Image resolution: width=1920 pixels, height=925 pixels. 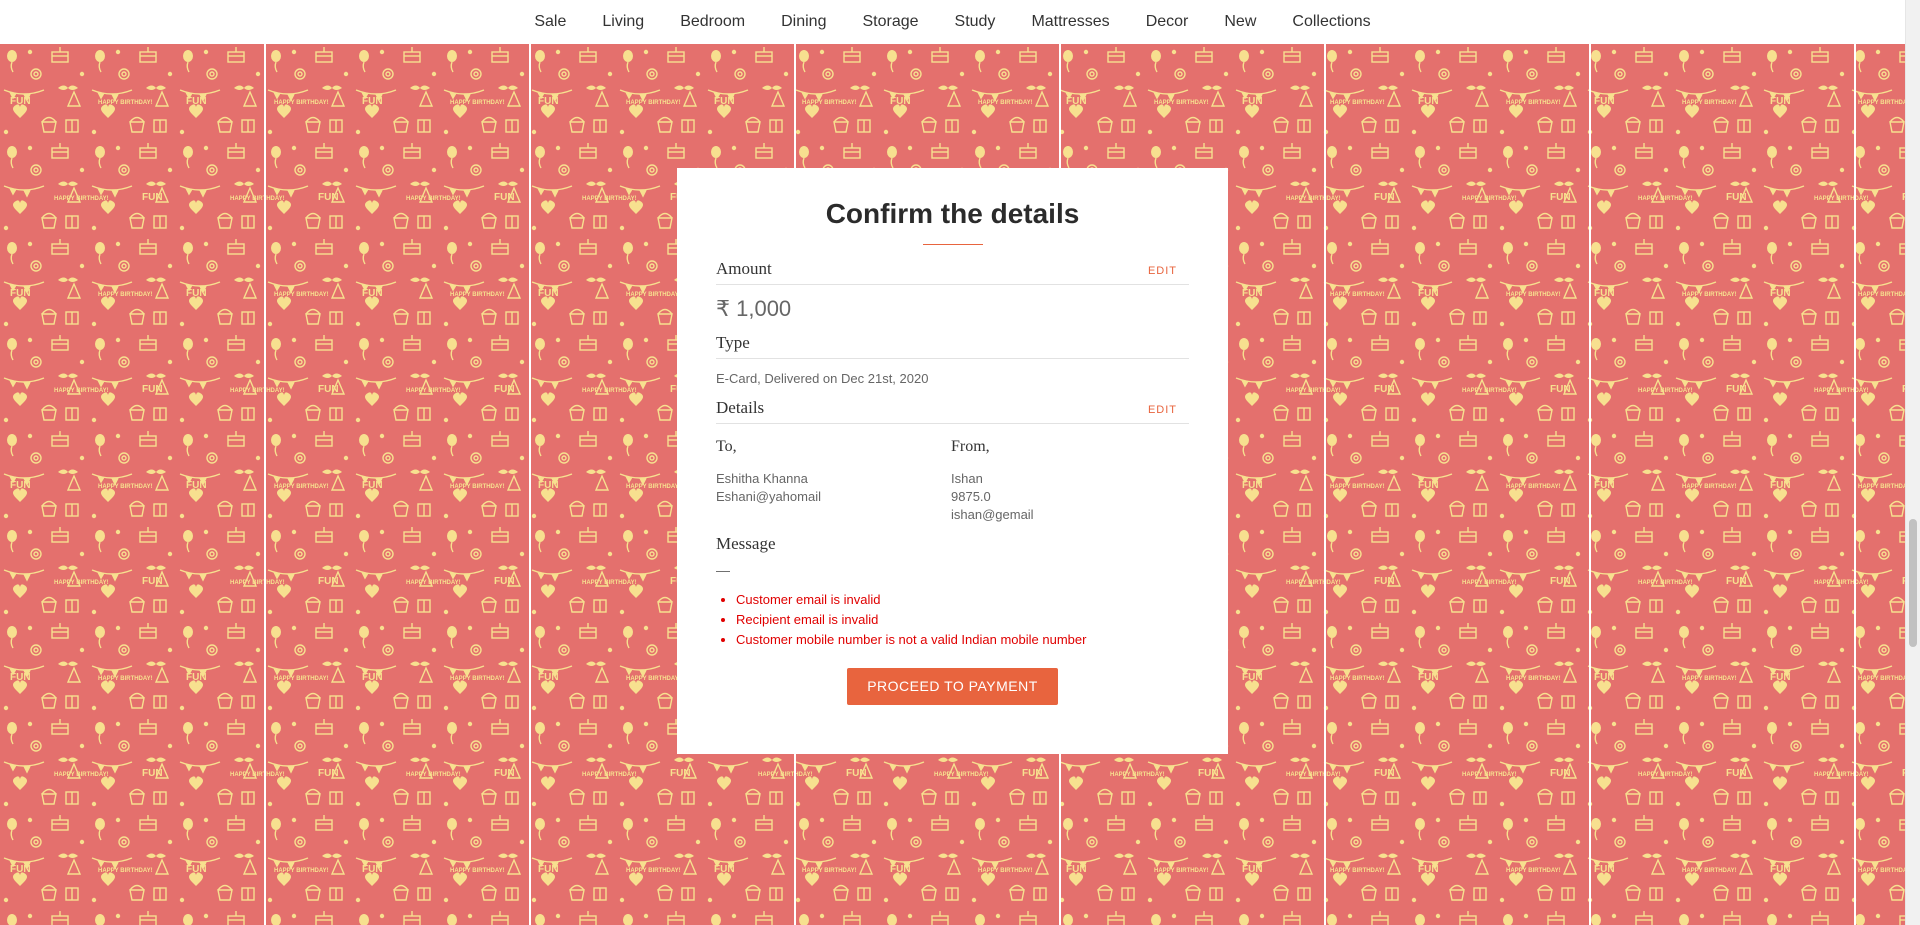 I want to click on proceed-to-payment-button: PROCEED TO PAYMENT, so click(x=952, y=686).